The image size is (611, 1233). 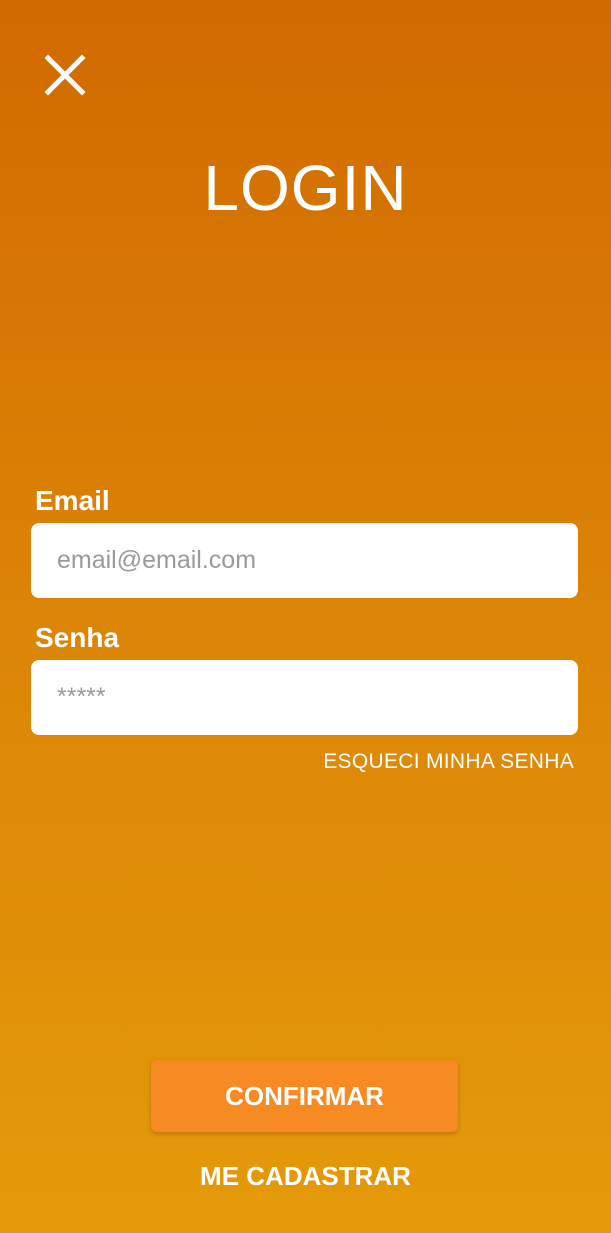 I want to click on email-label: Email, so click(x=72, y=500).